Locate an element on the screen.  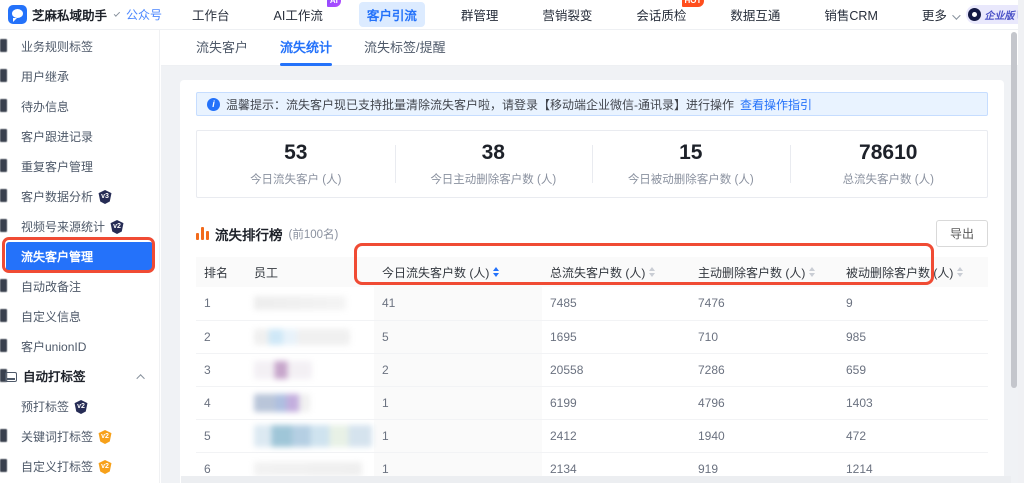
nav-more: 更多 is located at coordinates (940, 14).